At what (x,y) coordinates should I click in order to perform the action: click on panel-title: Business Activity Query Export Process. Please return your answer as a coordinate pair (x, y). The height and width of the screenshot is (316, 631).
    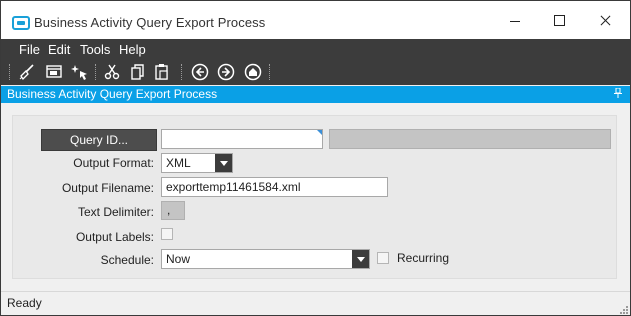
    Looking at the image, I should click on (112, 94).